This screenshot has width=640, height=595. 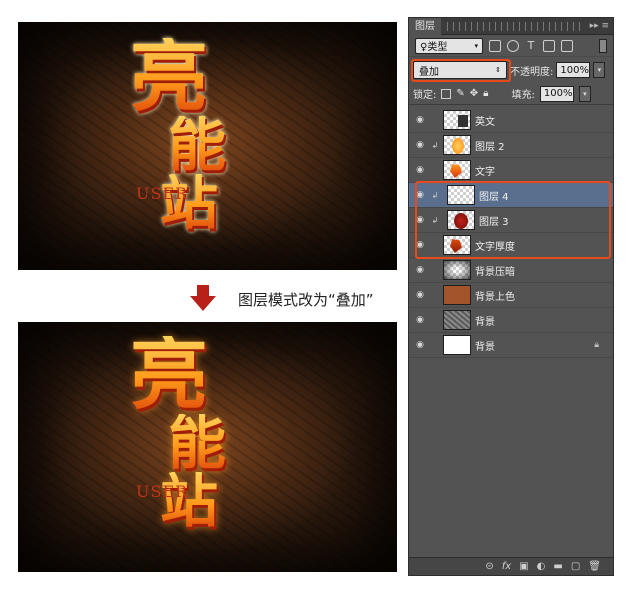 What do you see at coordinates (506, 566) in the screenshot?
I see `fx-icon: fx` at bounding box center [506, 566].